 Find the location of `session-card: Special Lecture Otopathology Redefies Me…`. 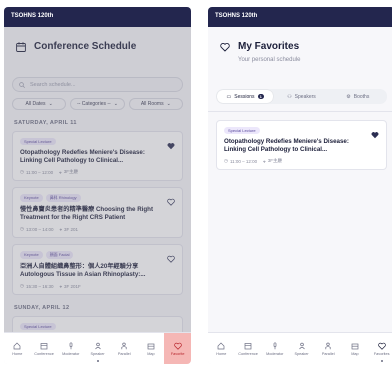

session-card: Special Lecture Otopathology Redefies Me… is located at coordinates (97, 156).